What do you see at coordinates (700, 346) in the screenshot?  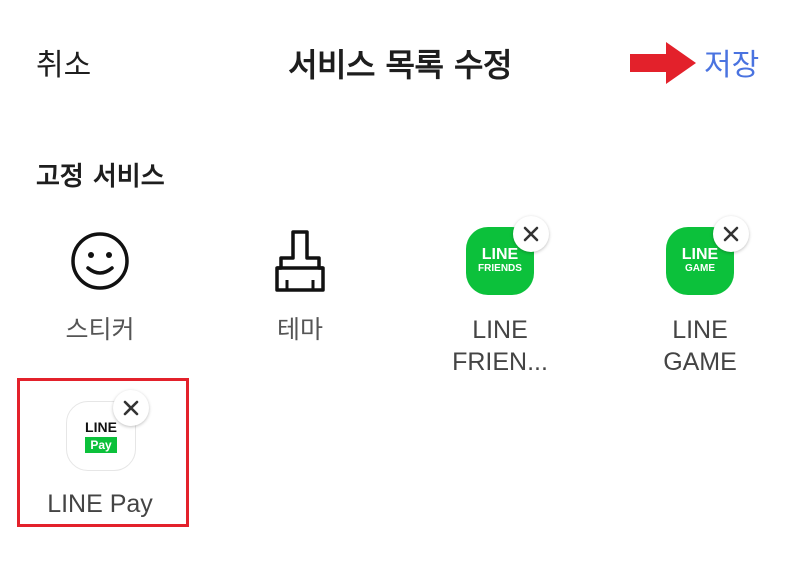 I see `service-label: LINE GAME` at bounding box center [700, 346].